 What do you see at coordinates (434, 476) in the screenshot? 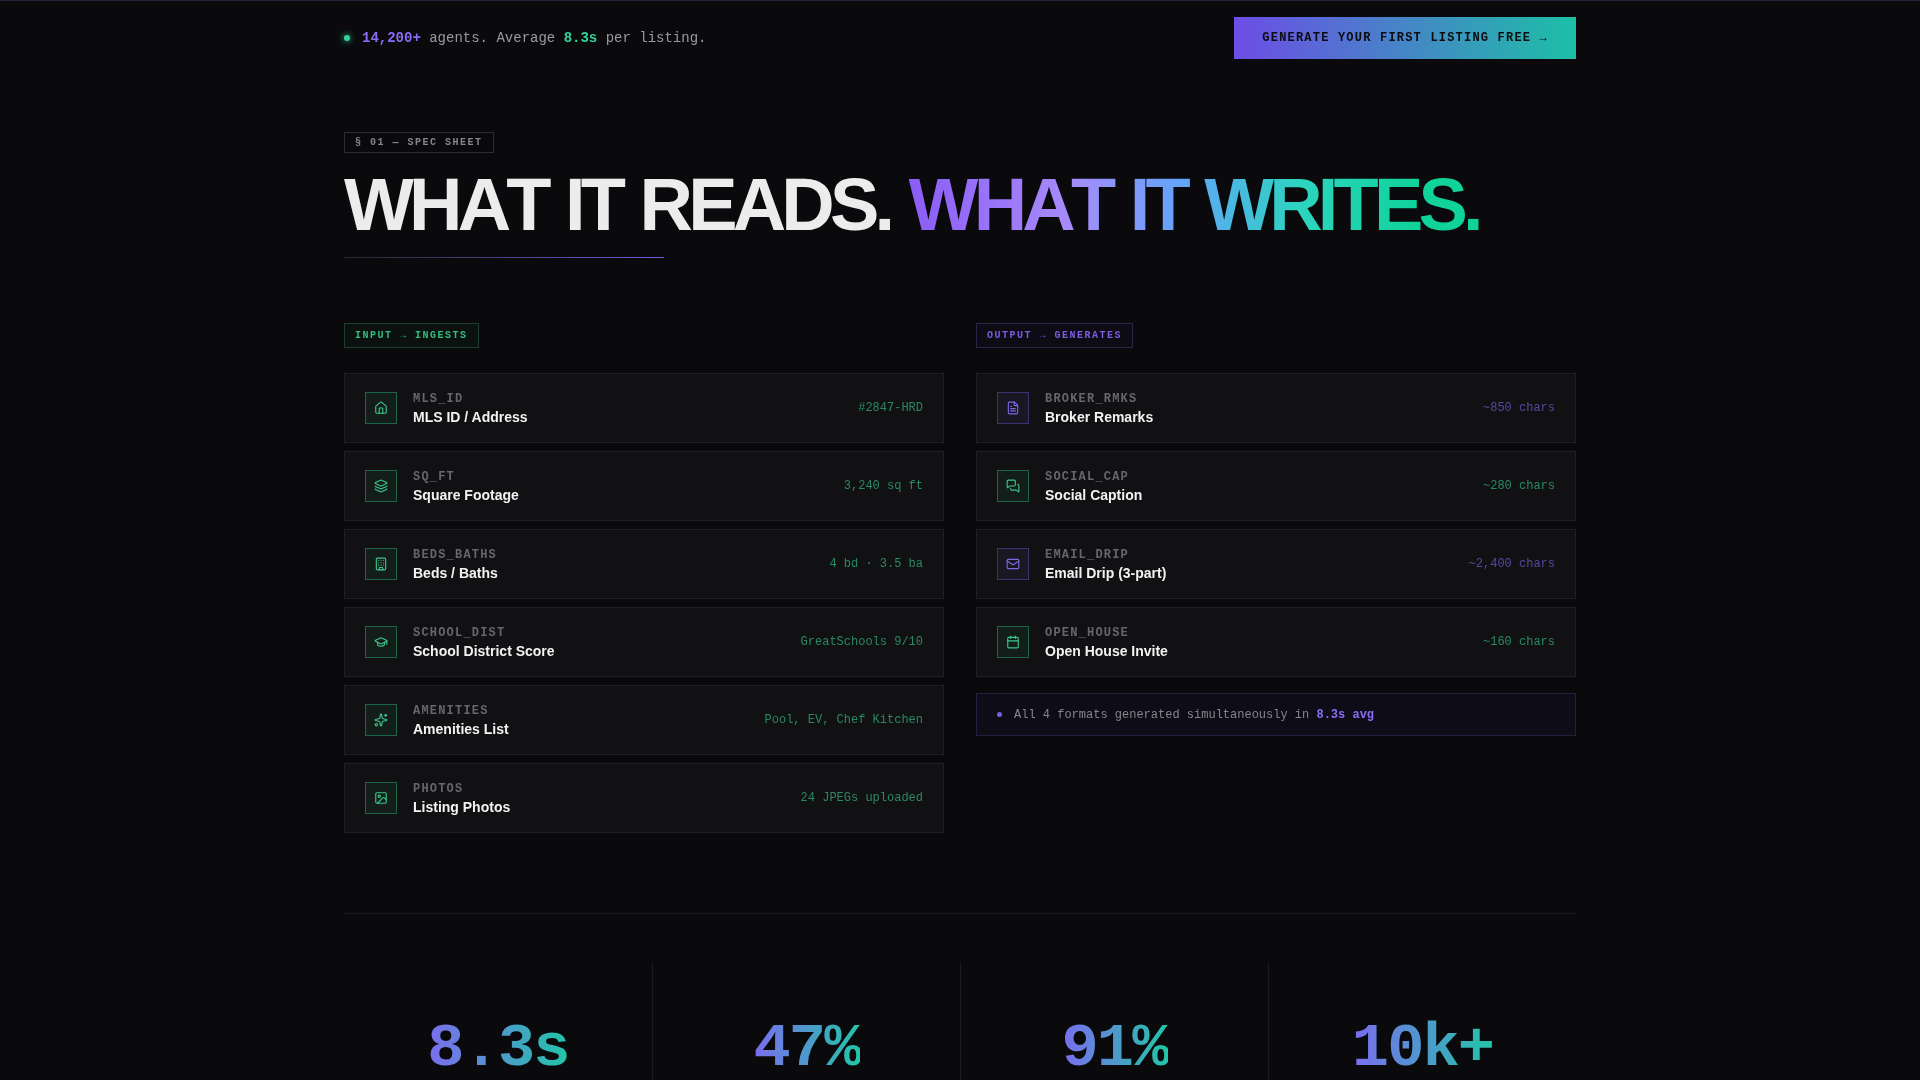
I see `field-key: SQ_FT` at bounding box center [434, 476].